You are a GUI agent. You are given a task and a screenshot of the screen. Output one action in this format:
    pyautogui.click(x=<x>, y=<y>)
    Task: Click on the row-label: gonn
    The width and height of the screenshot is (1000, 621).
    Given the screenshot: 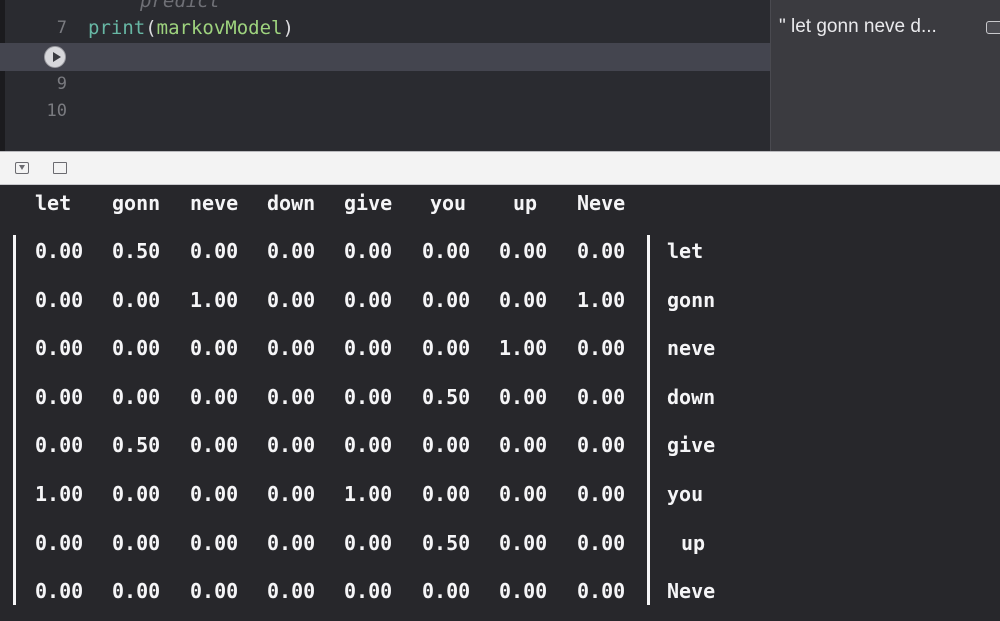 What is the action you would take?
    pyautogui.click(x=691, y=299)
    